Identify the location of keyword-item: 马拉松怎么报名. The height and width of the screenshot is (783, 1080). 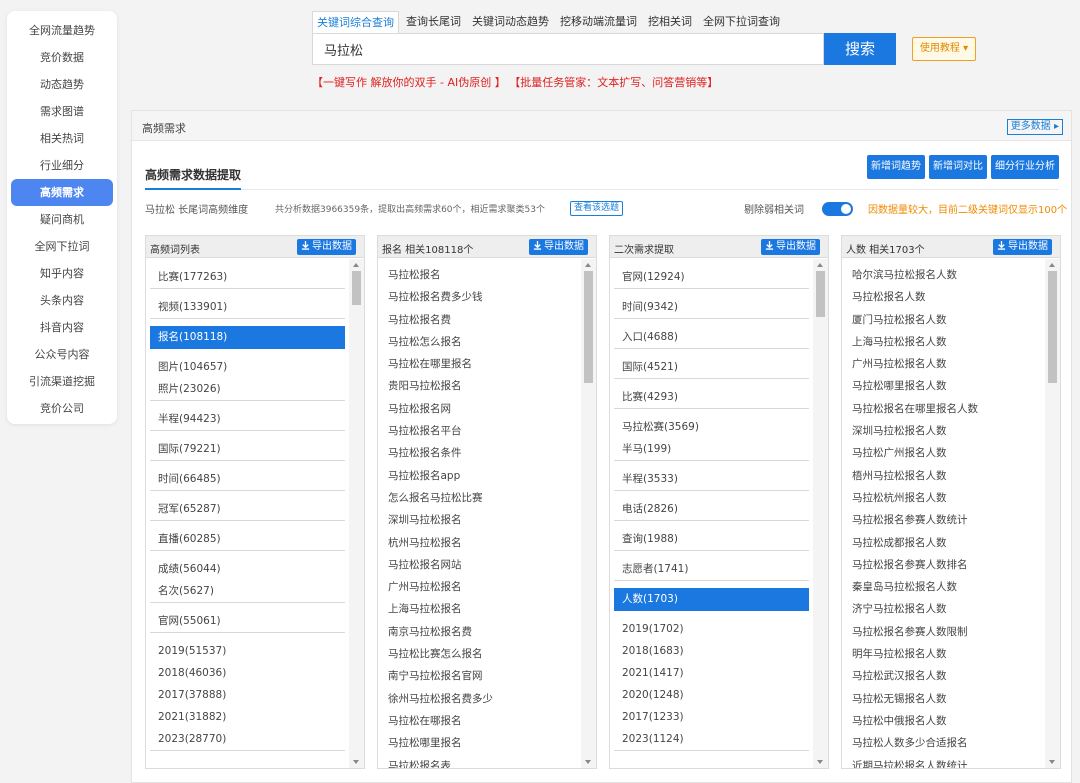
(479, 342).